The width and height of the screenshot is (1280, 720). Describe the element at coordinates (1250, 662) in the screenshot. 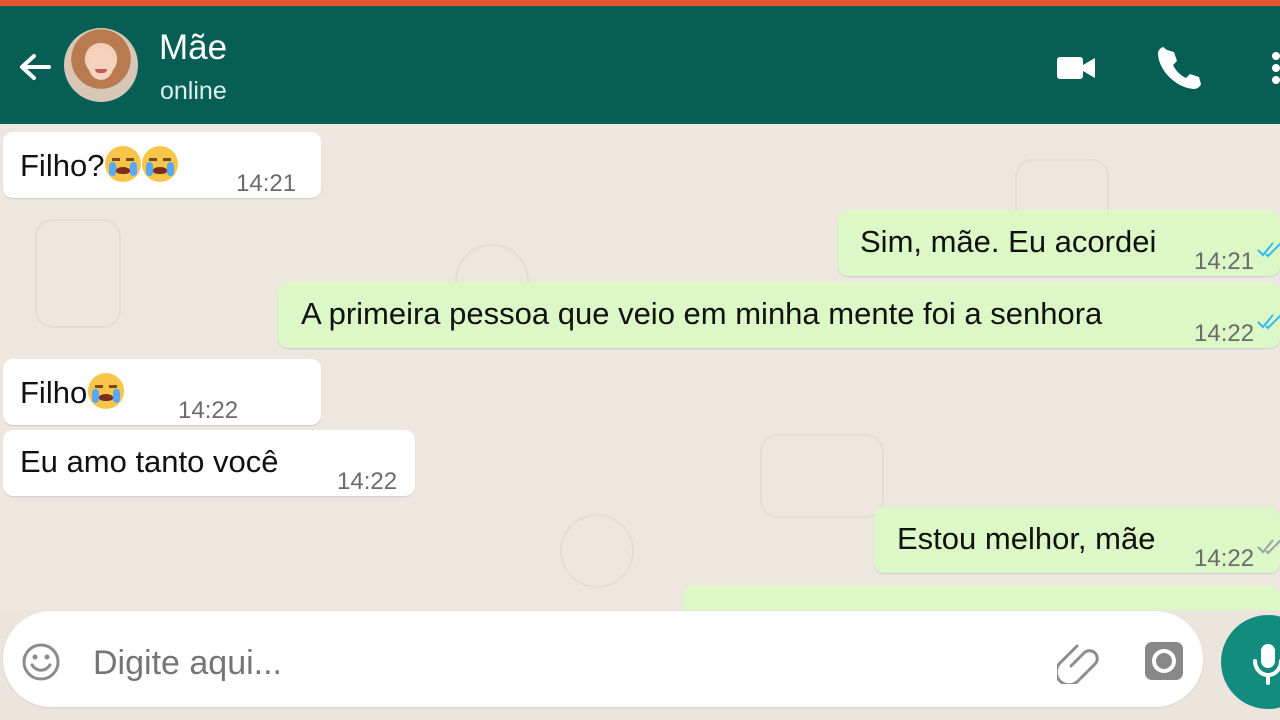

I see `microphone-button` at that location.